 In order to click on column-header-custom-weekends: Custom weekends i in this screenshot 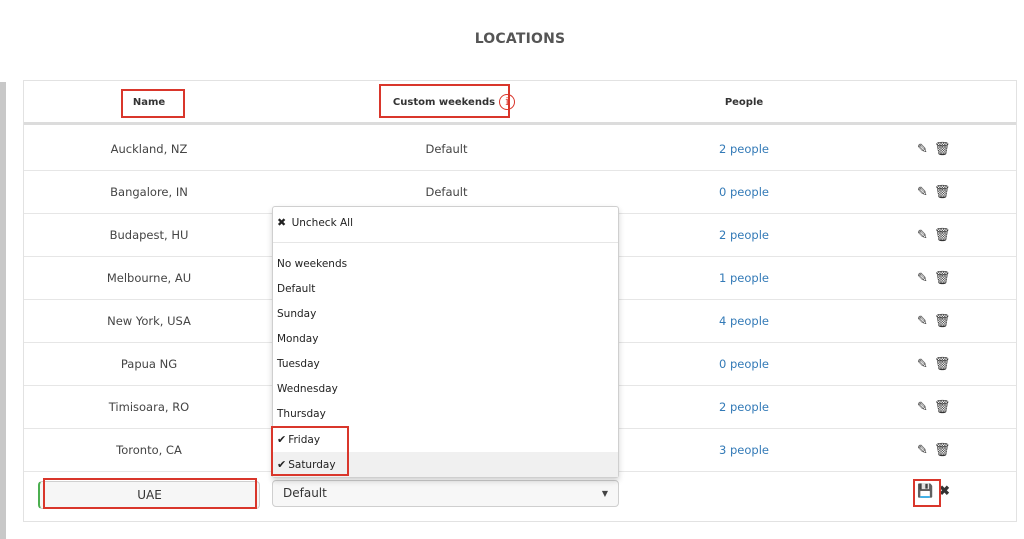, I will do `click(454, 103)`.